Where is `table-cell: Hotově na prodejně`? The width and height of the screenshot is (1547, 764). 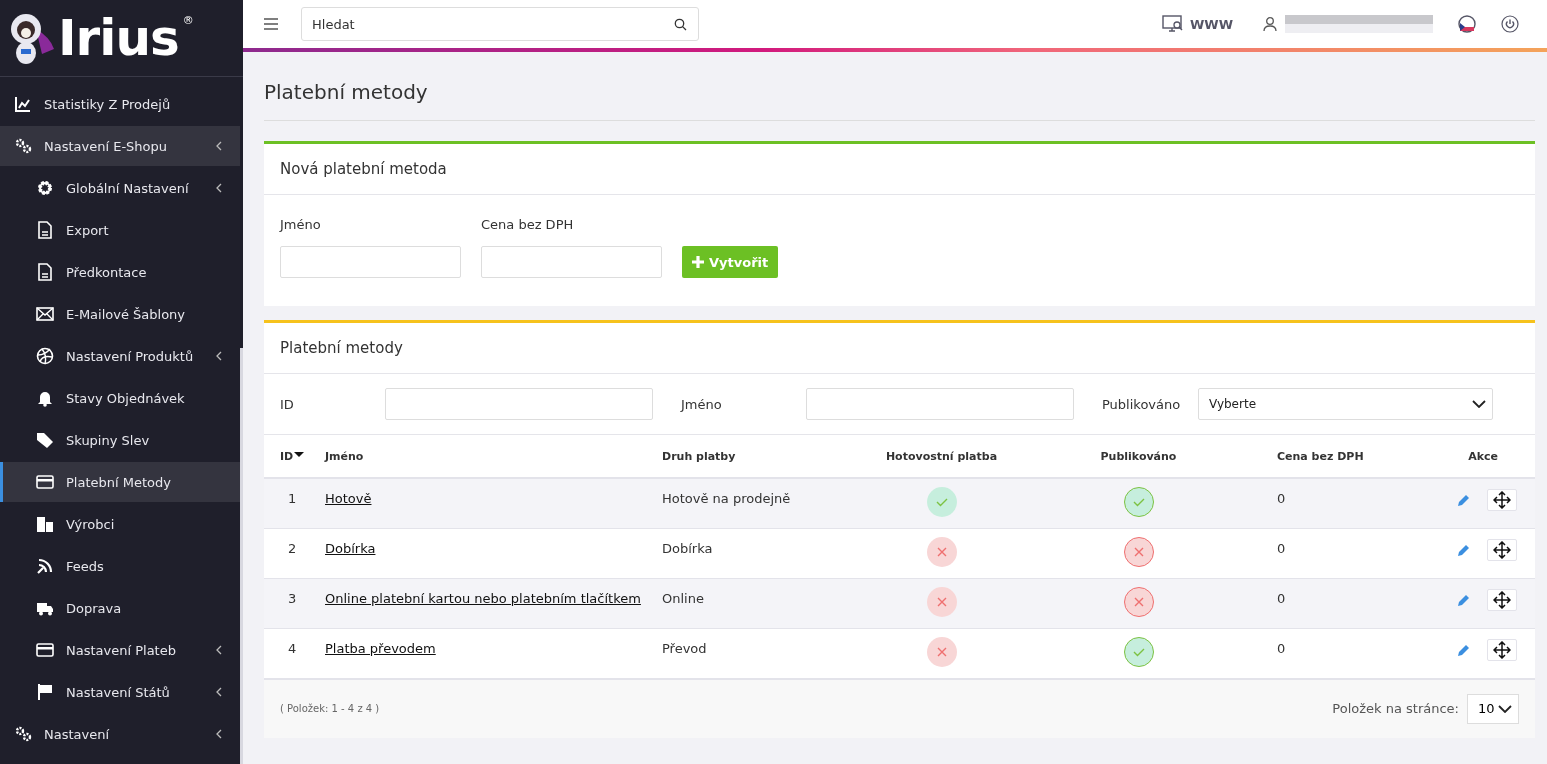 table-cell: Hotově na prodejně is located at coordinates (752, 503).